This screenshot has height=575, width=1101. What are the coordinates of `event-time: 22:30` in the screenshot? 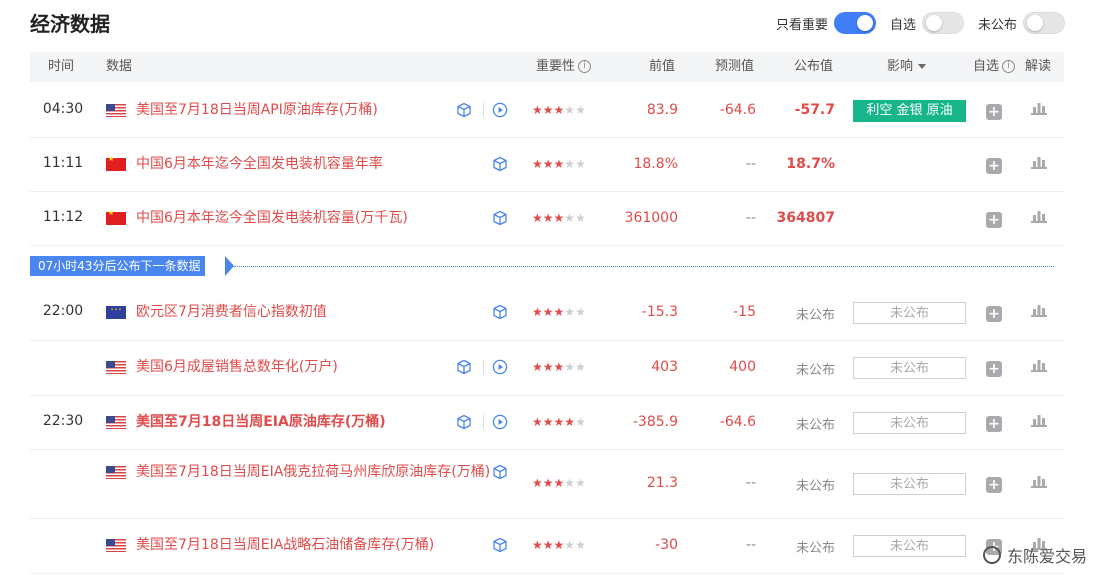 It's located at (63, 421).